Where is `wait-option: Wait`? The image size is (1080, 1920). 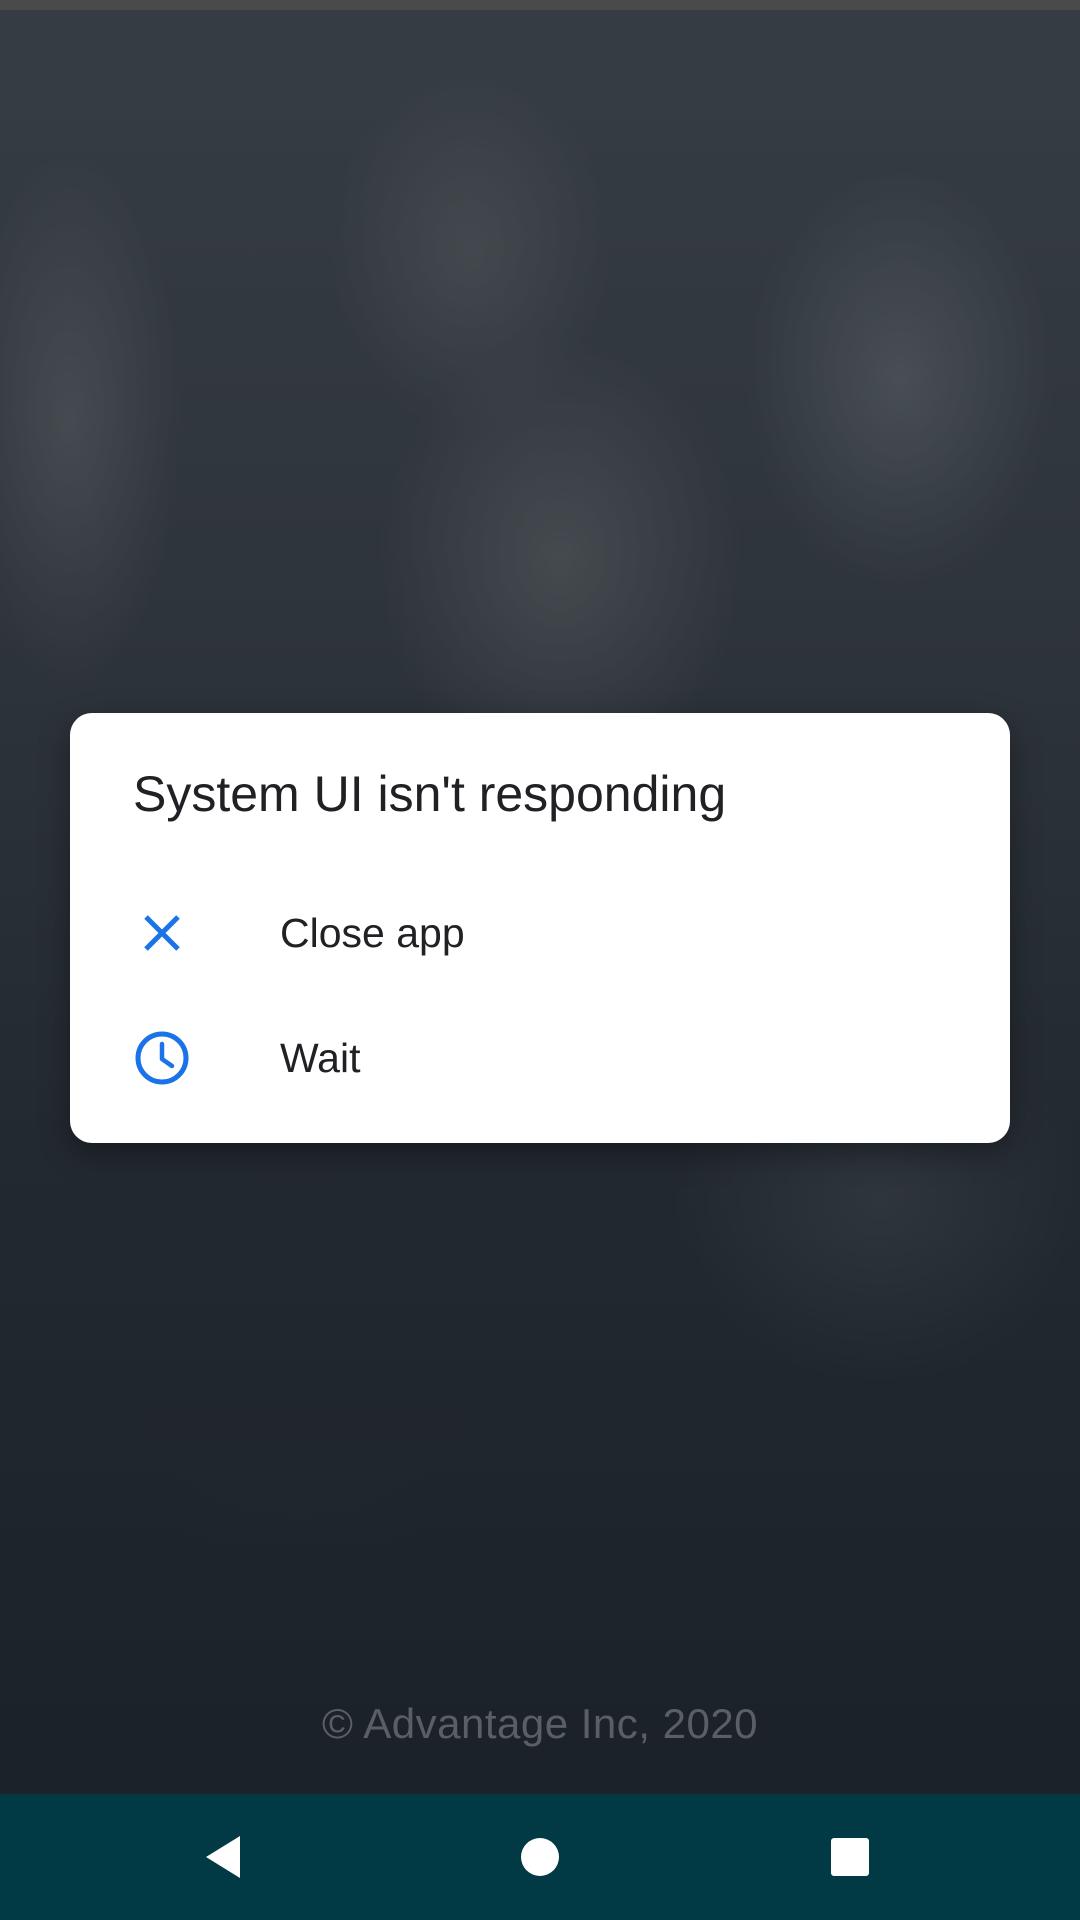 wait-option: Wait is located at coordinates (540, 1058).